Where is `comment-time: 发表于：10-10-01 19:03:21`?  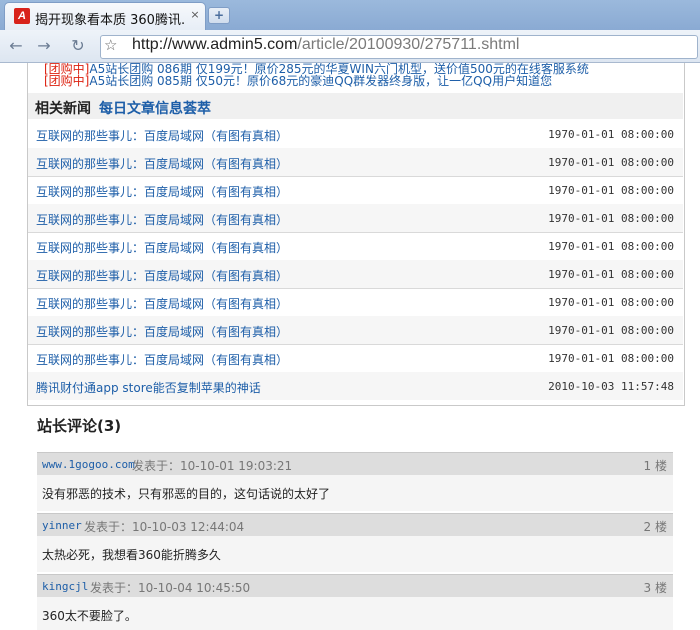
comment-time: 发表于：10-10-01 19:03:21 is located at coordinates (212, 466).